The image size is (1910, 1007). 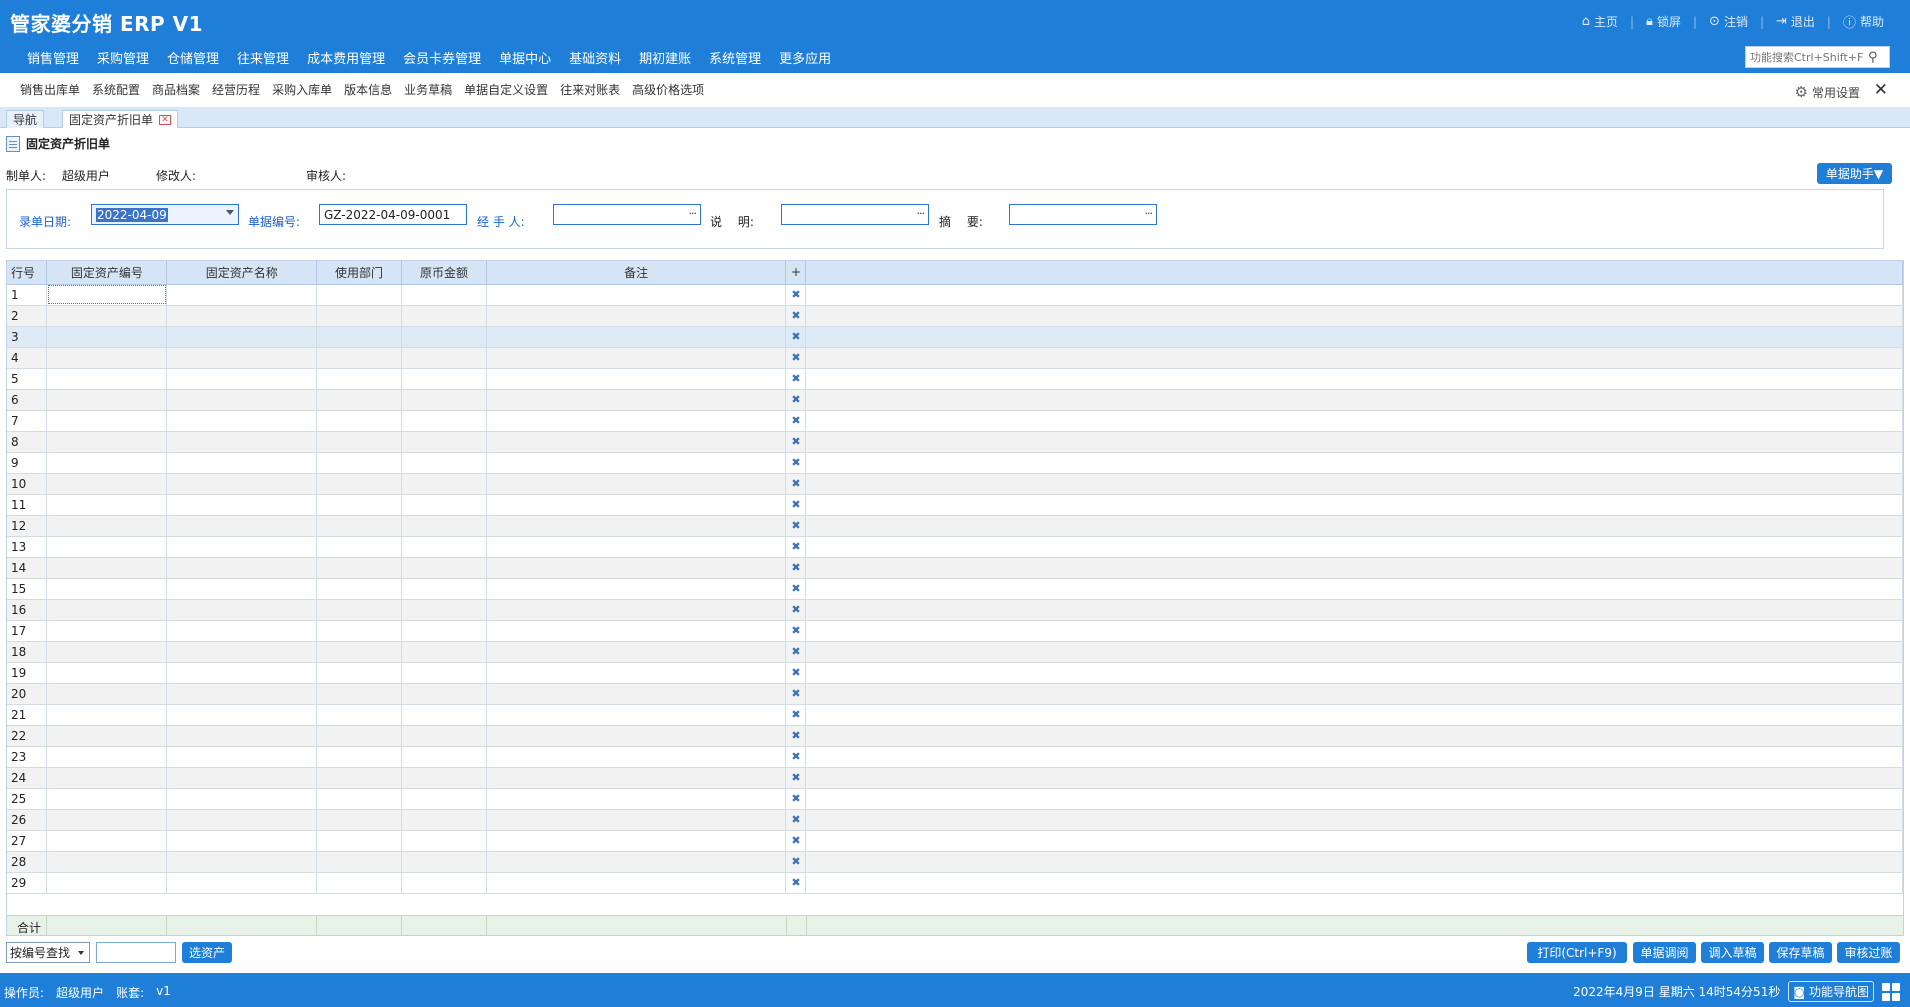 What do you see at coordinates (955, 337) in the screenshot?
I see `table-row: 3 ✖` at bounding box center [955, 337].